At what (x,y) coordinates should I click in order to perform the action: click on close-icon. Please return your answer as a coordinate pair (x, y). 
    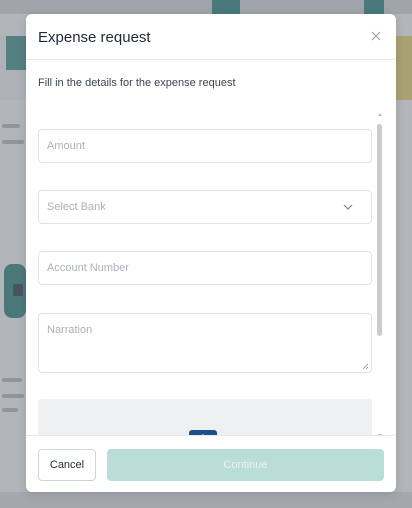
    Looking at the image, I should click on (376, 36).